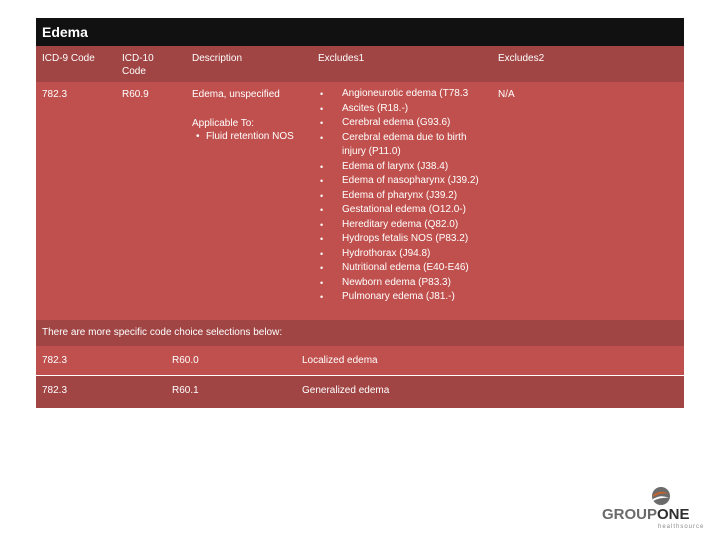  What do you see at coordinates (340, 360) in the screenshot?
I see `cell-description: Localized edema` at bounding box center [340, 360].